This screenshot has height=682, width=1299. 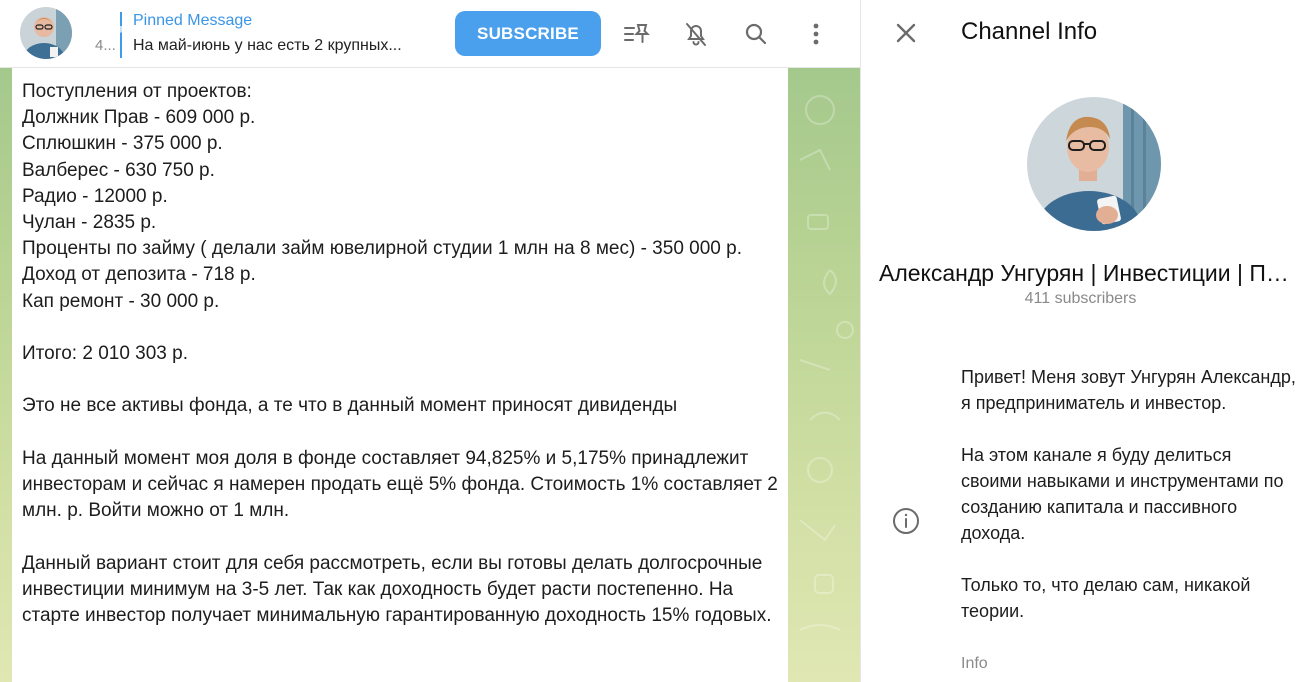 What do you see at coordinates (192, 21) in the screenshot?
I see `pinned-message-title: Pinned Message` at bounding box center [192, 21].